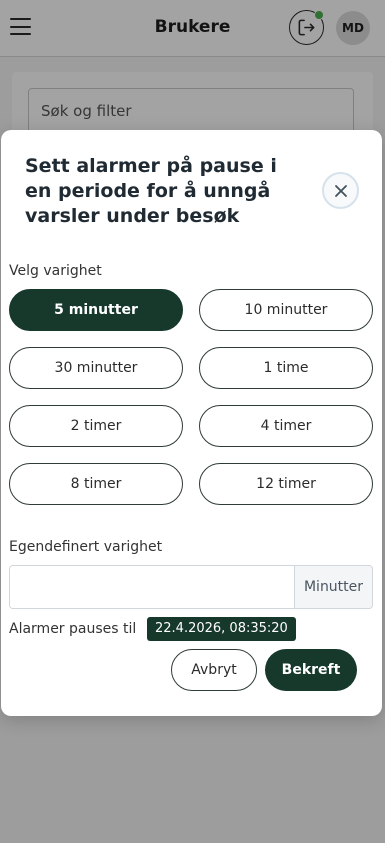  I want to click on close-icon, so click(340, 190).